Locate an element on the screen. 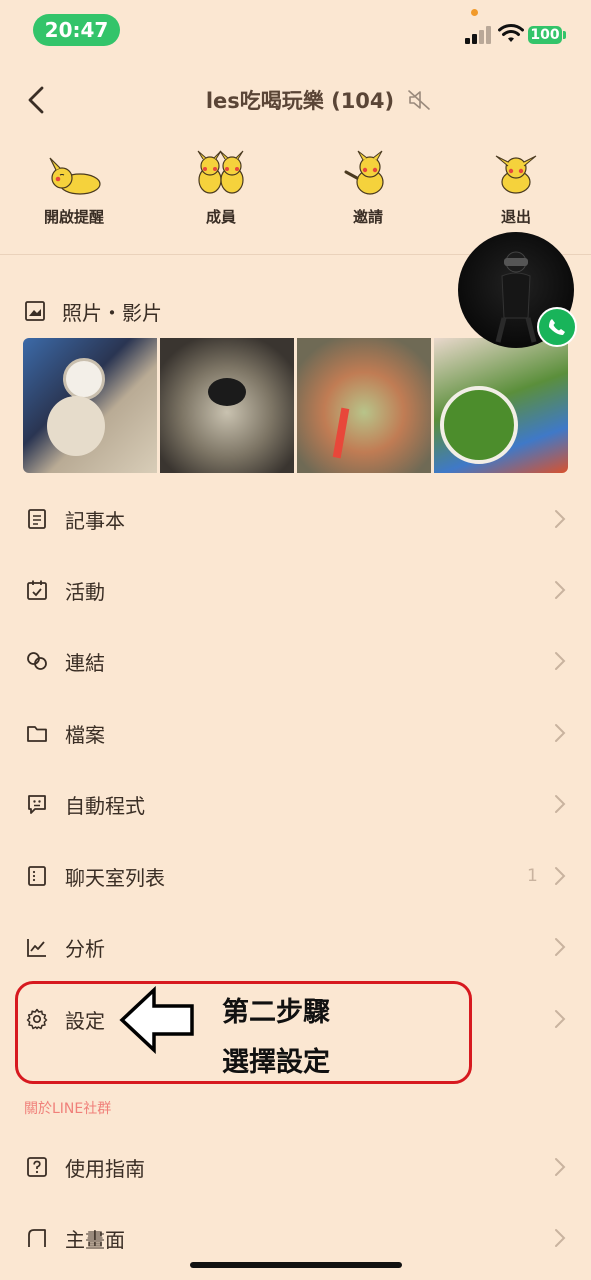 This screenshot has height=1280, width=591. leave-button: 退出 is located at coordinates (516, 195).